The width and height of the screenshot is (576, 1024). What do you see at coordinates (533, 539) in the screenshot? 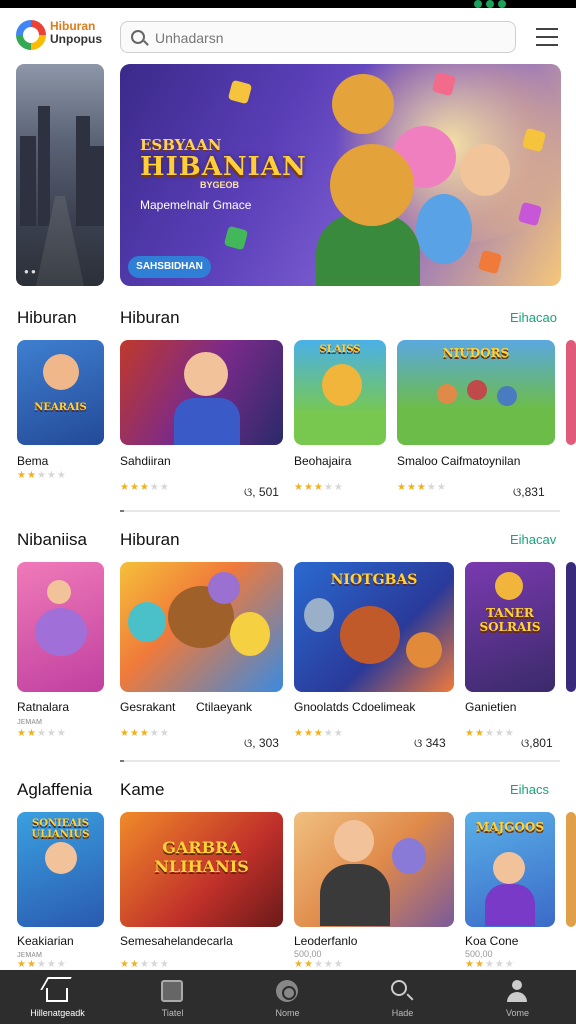
I see `see-more-link: Eihacav` at bounding box center [533, 539].